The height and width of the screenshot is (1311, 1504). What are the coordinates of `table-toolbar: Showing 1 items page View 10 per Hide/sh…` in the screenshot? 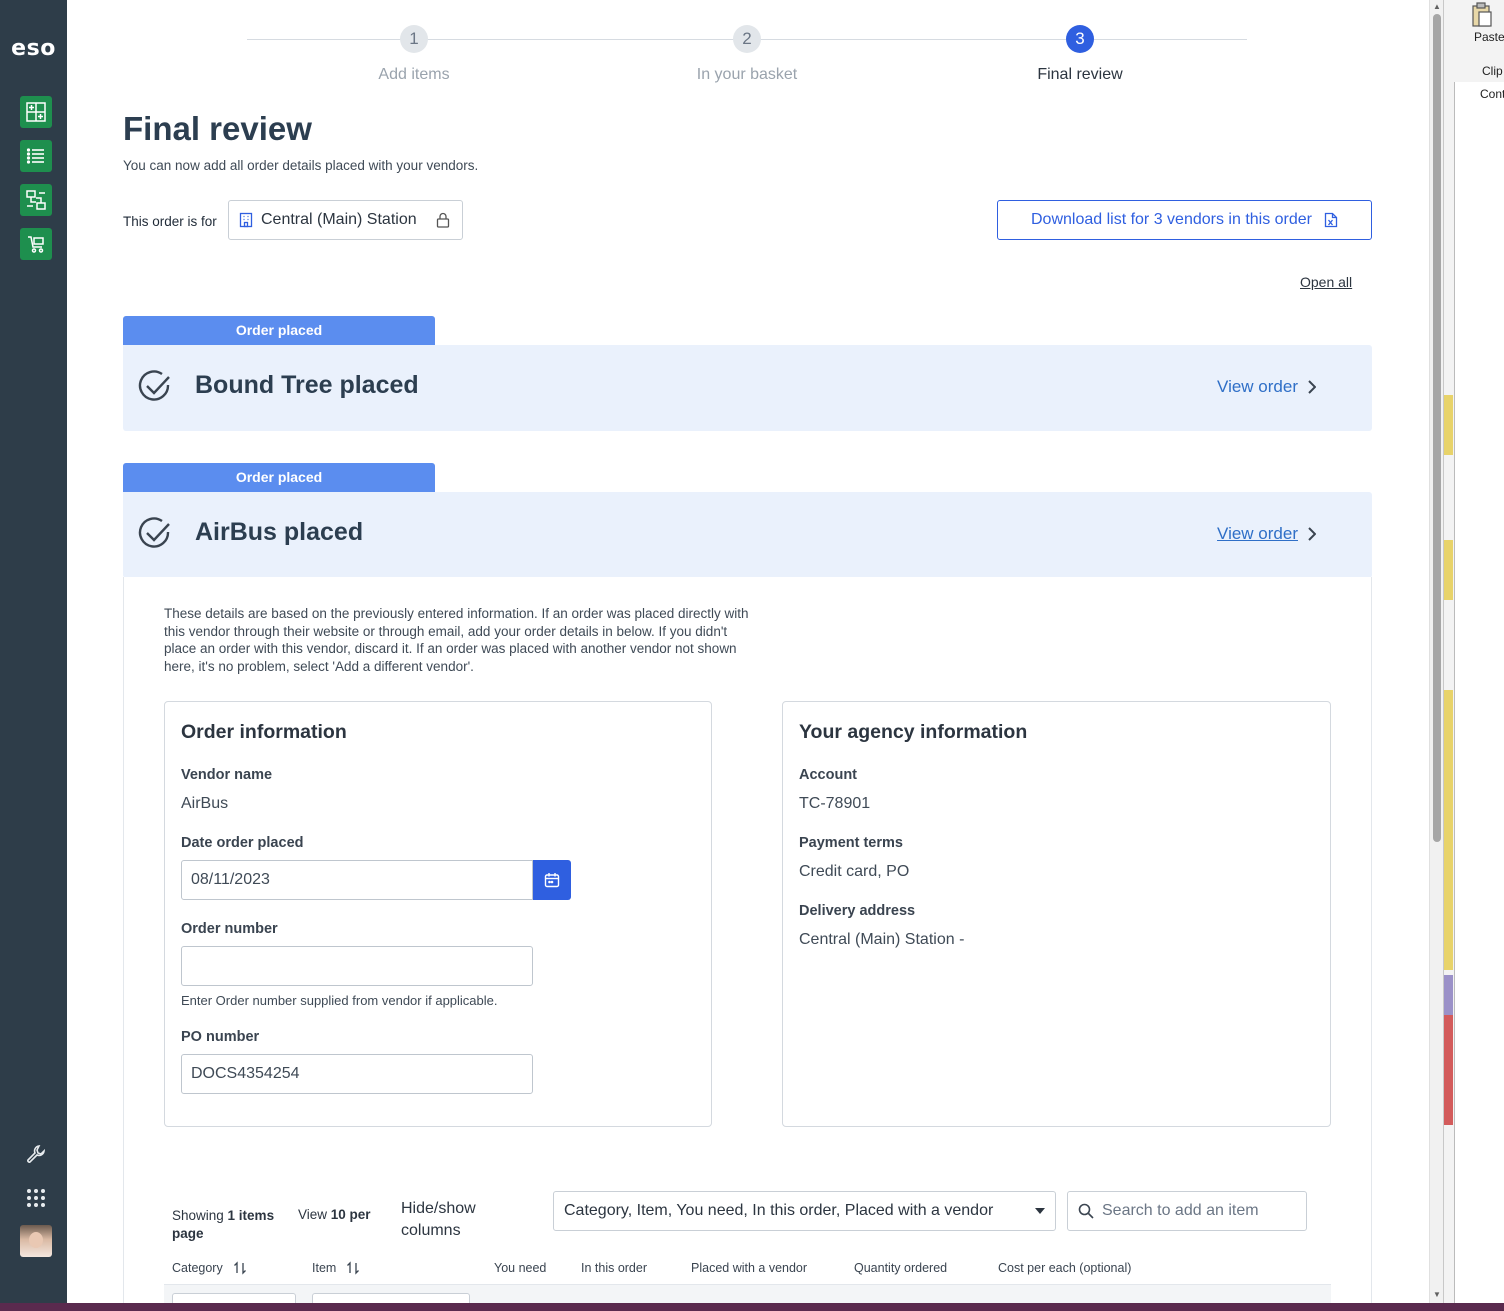 It's located at (739, 1212).